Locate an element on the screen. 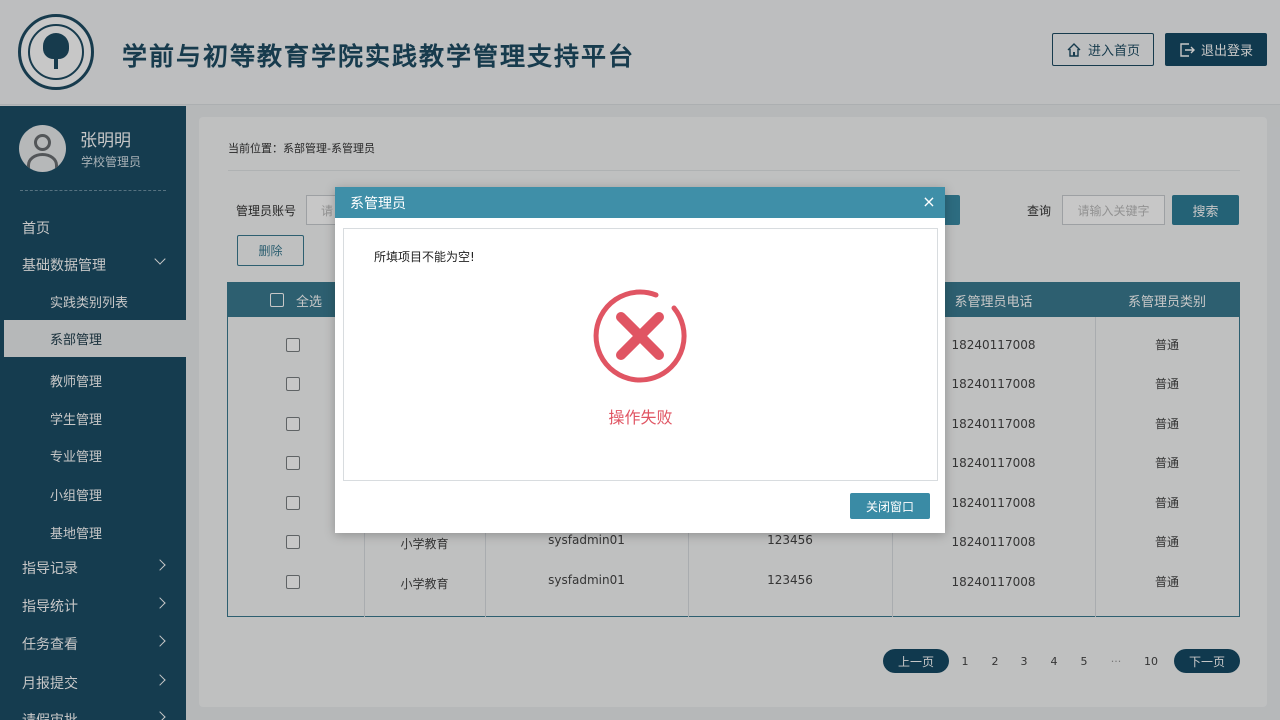  error-x-icon is located at coordinates (640, 336).